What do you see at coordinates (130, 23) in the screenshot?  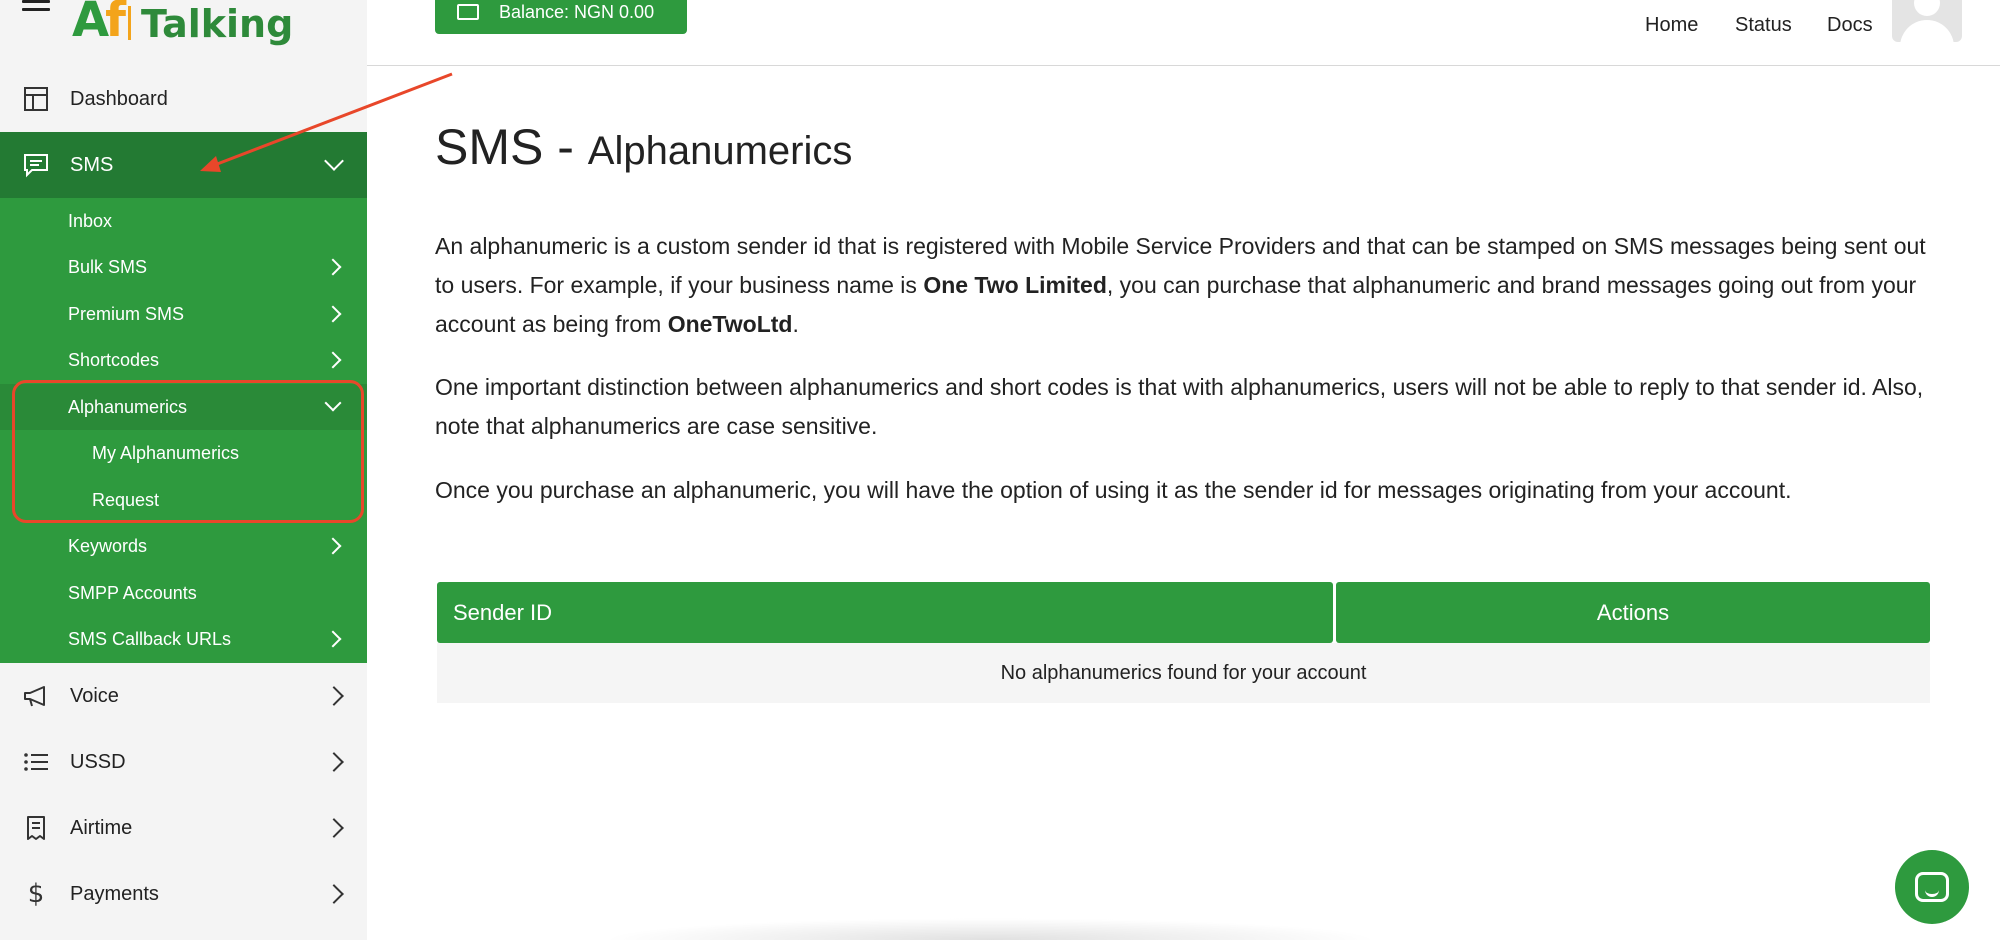 I see `logo-divider` at bounding box center [130, 23].